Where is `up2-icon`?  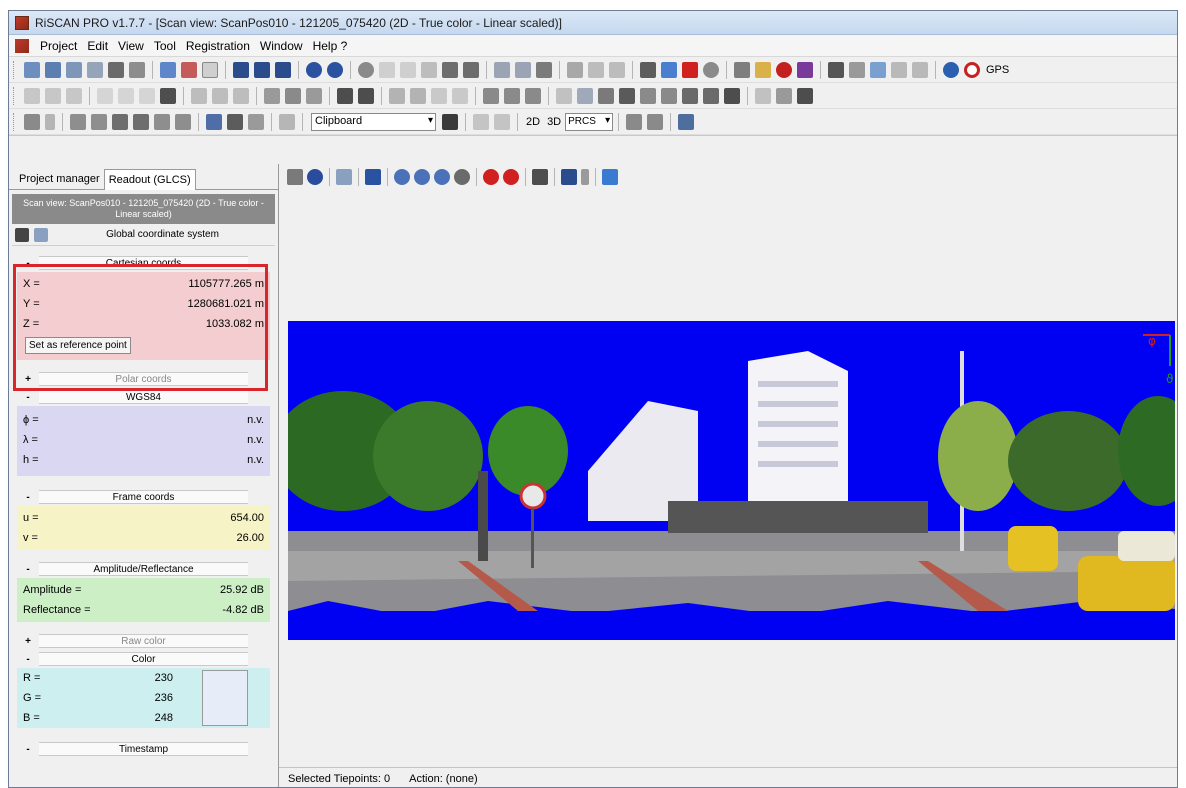 up2-icon is located at coordinates (366, 95).